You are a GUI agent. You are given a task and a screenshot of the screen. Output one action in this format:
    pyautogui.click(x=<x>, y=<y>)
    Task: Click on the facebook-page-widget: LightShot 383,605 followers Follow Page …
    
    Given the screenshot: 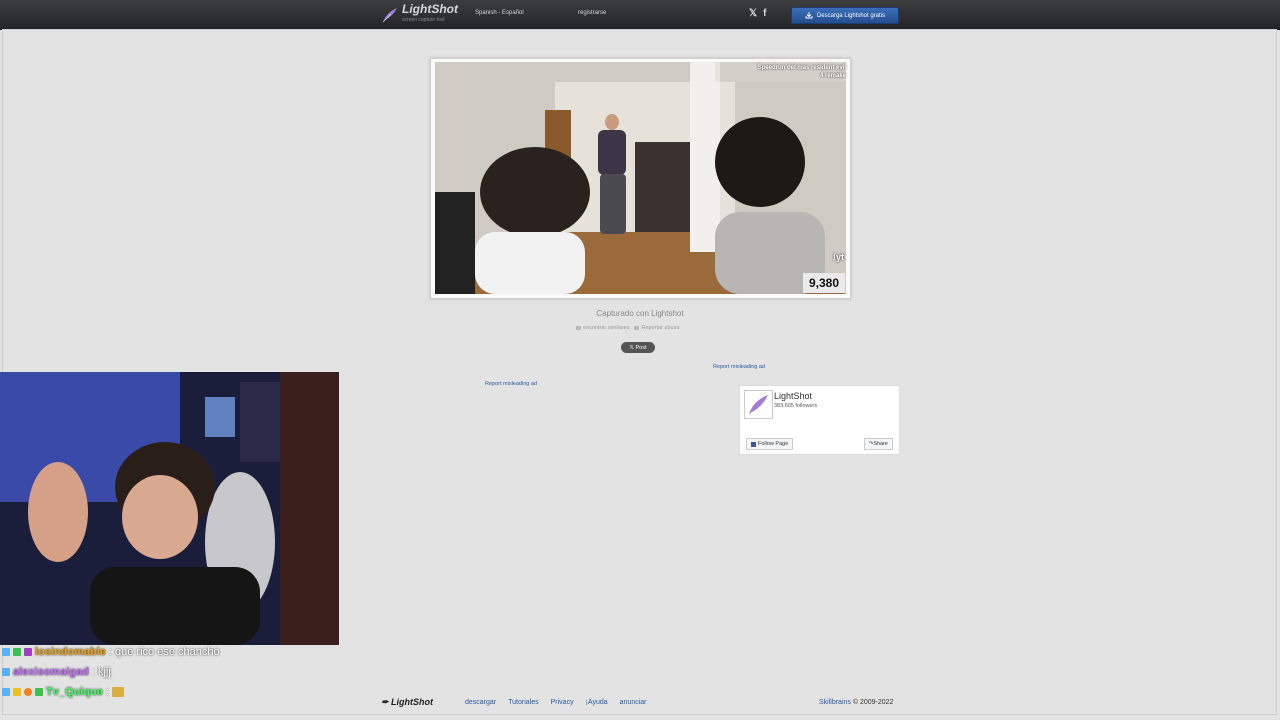 What is the action you would take?
    pyautogui.click(x=819, y=420)
    